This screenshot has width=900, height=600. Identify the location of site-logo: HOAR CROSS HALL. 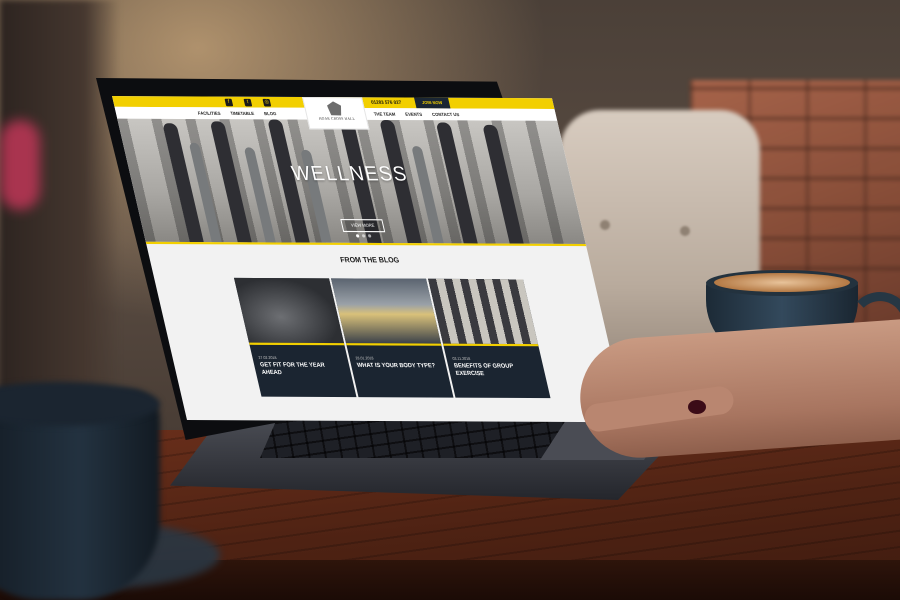
(336, 113).